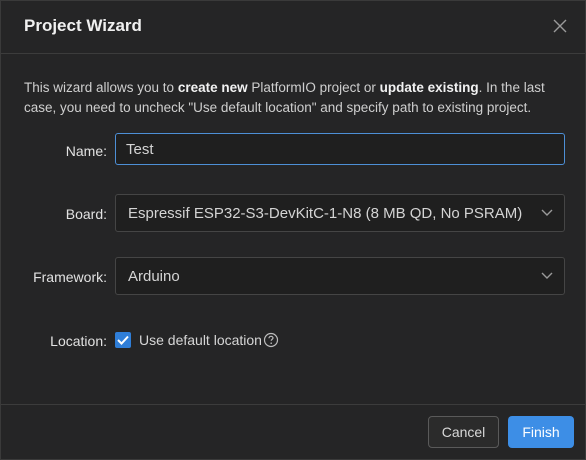  Describe the element at coordinates (340, 149) in the screenshot. I see `name-input` at that location.